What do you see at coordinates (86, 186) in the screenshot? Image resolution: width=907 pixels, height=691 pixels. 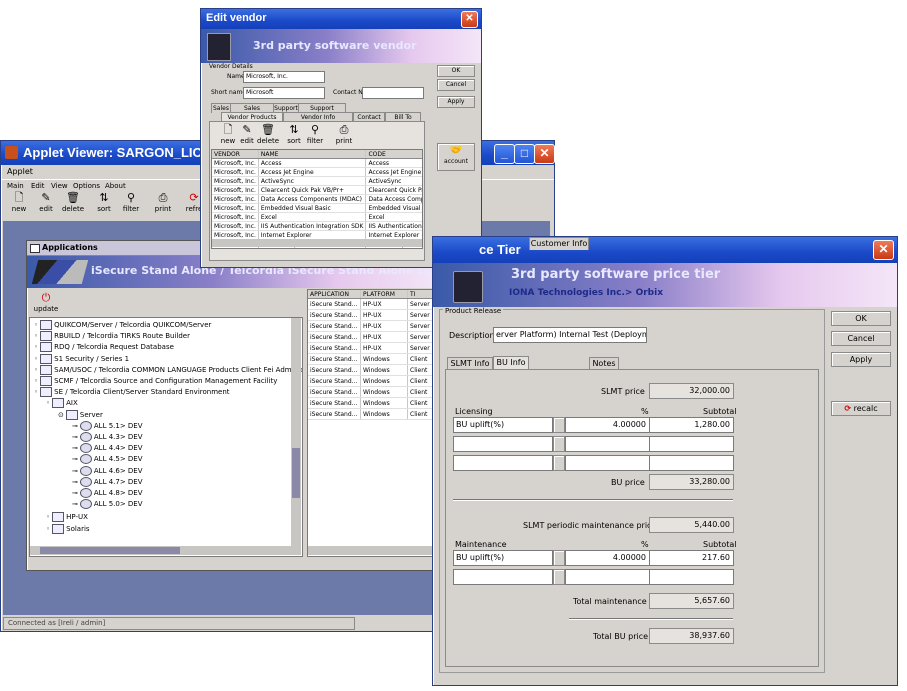 I see `menu-options: Options` at bounding box center [86, 186].